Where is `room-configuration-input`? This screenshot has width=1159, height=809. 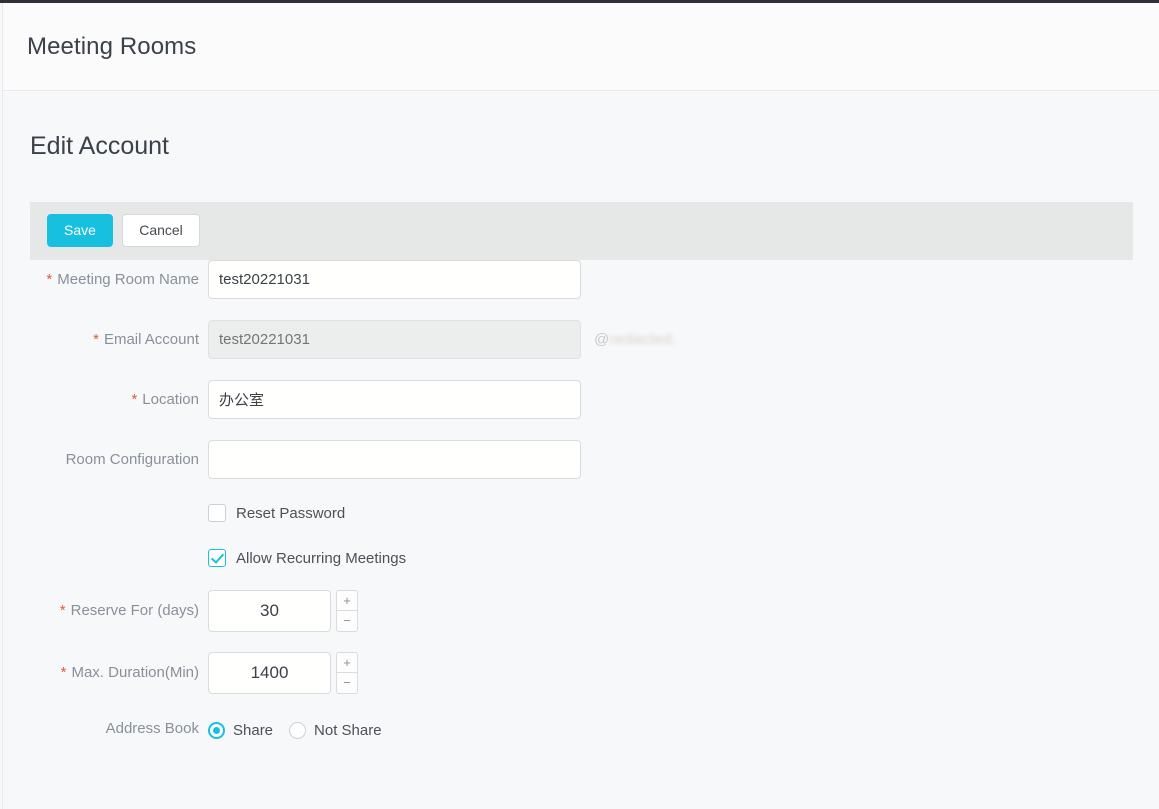
room-configuration-input is located at coordinates (394, 459).